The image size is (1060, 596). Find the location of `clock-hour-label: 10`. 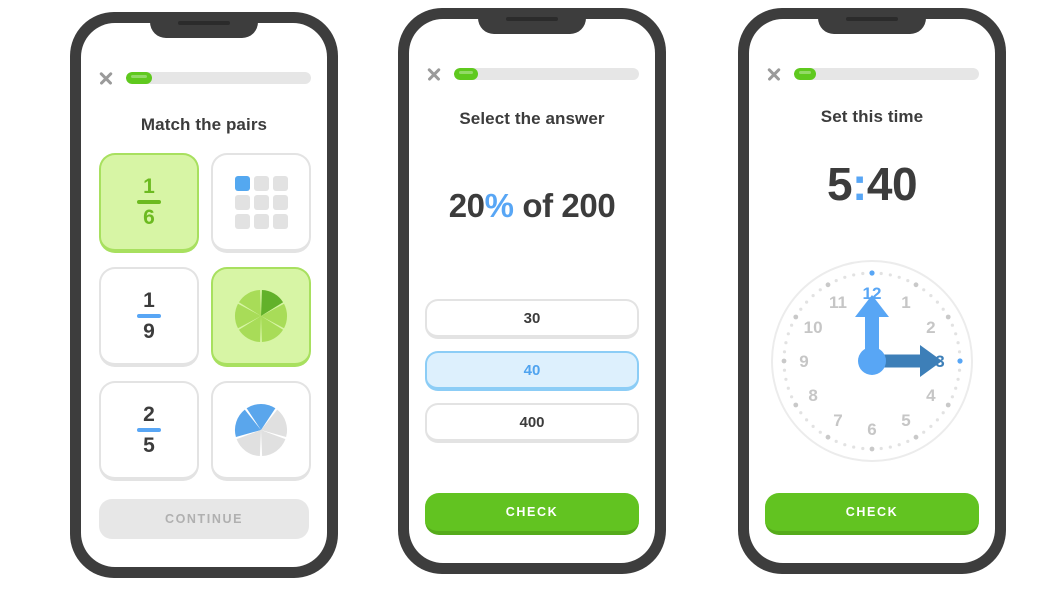

clock-hour-label: 10 is located at coordinates (813, 327).